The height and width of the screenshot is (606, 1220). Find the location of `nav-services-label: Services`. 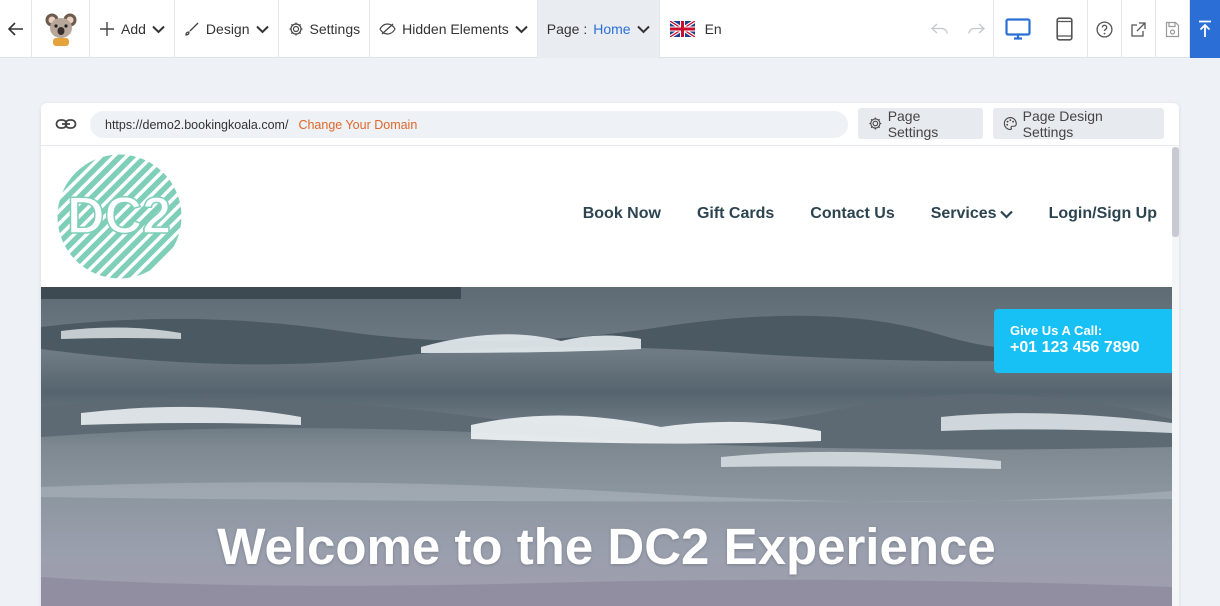

nav-services-label: Services is located at coordinates (963, 213).